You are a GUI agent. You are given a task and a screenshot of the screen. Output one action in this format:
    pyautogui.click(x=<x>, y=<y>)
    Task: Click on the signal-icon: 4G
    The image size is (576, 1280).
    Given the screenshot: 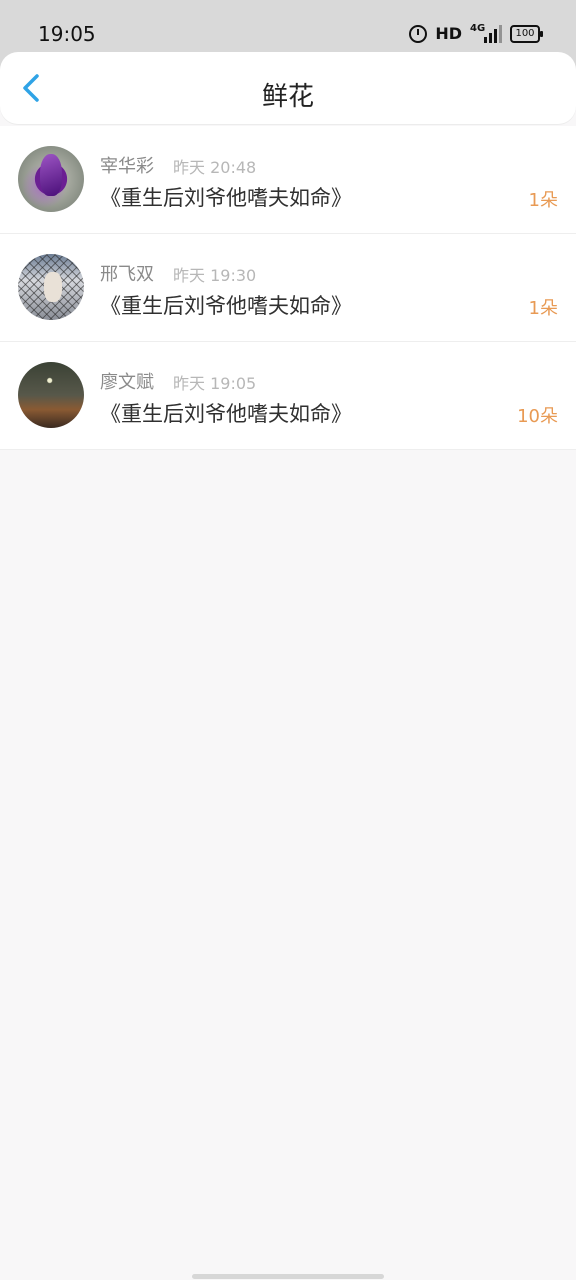 What is the action you would take?
    pyautogui.click(x=486, y=32)
    